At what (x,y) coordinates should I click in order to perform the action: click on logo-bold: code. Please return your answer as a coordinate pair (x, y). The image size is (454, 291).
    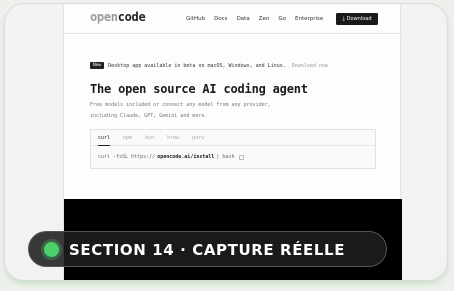
    Looking at the image, I should click on (131, 17).